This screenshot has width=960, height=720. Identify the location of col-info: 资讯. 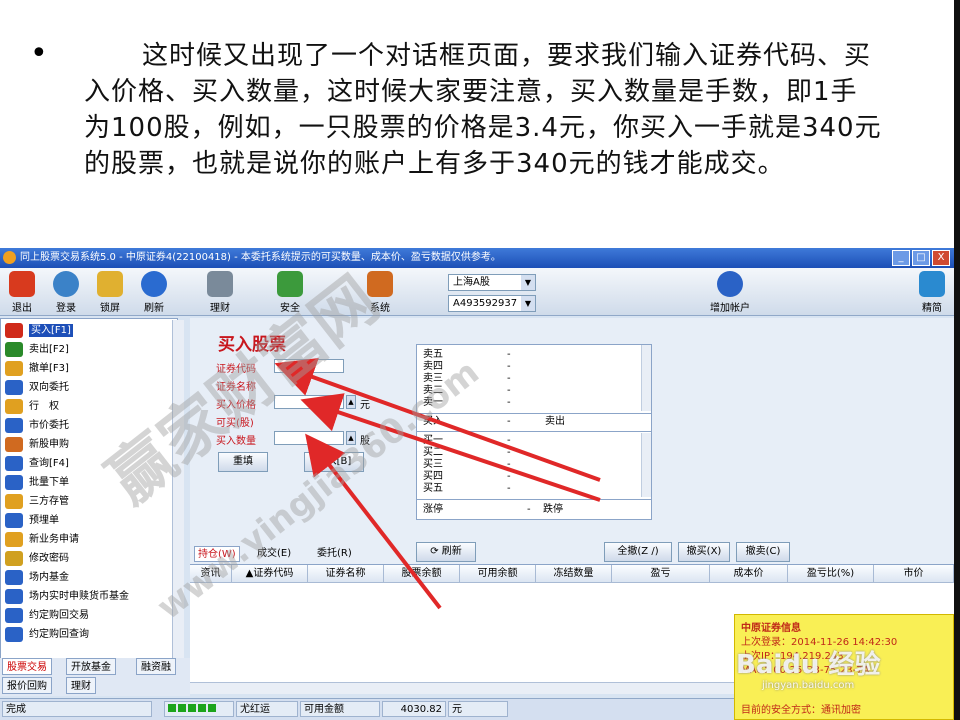
(211, 574).